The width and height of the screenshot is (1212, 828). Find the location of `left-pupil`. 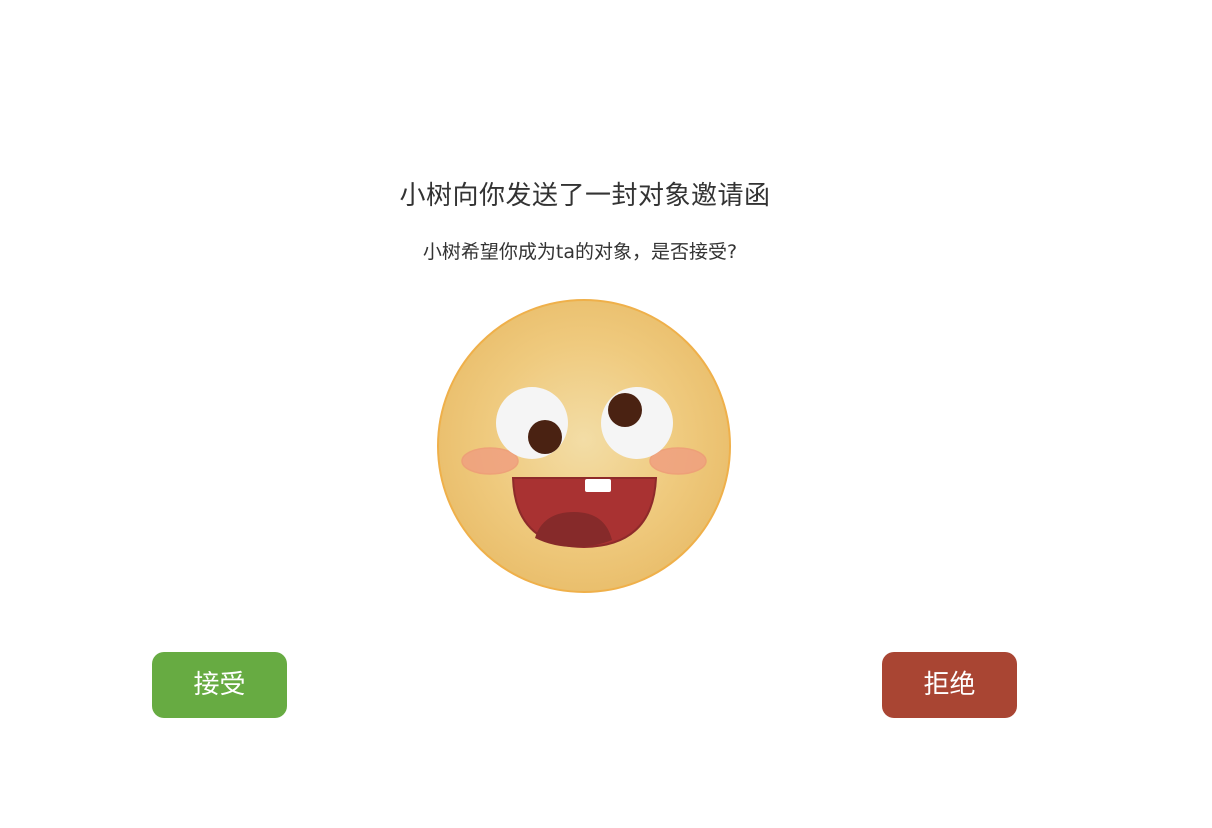

left-pupil is located at coordinates (545, 437).